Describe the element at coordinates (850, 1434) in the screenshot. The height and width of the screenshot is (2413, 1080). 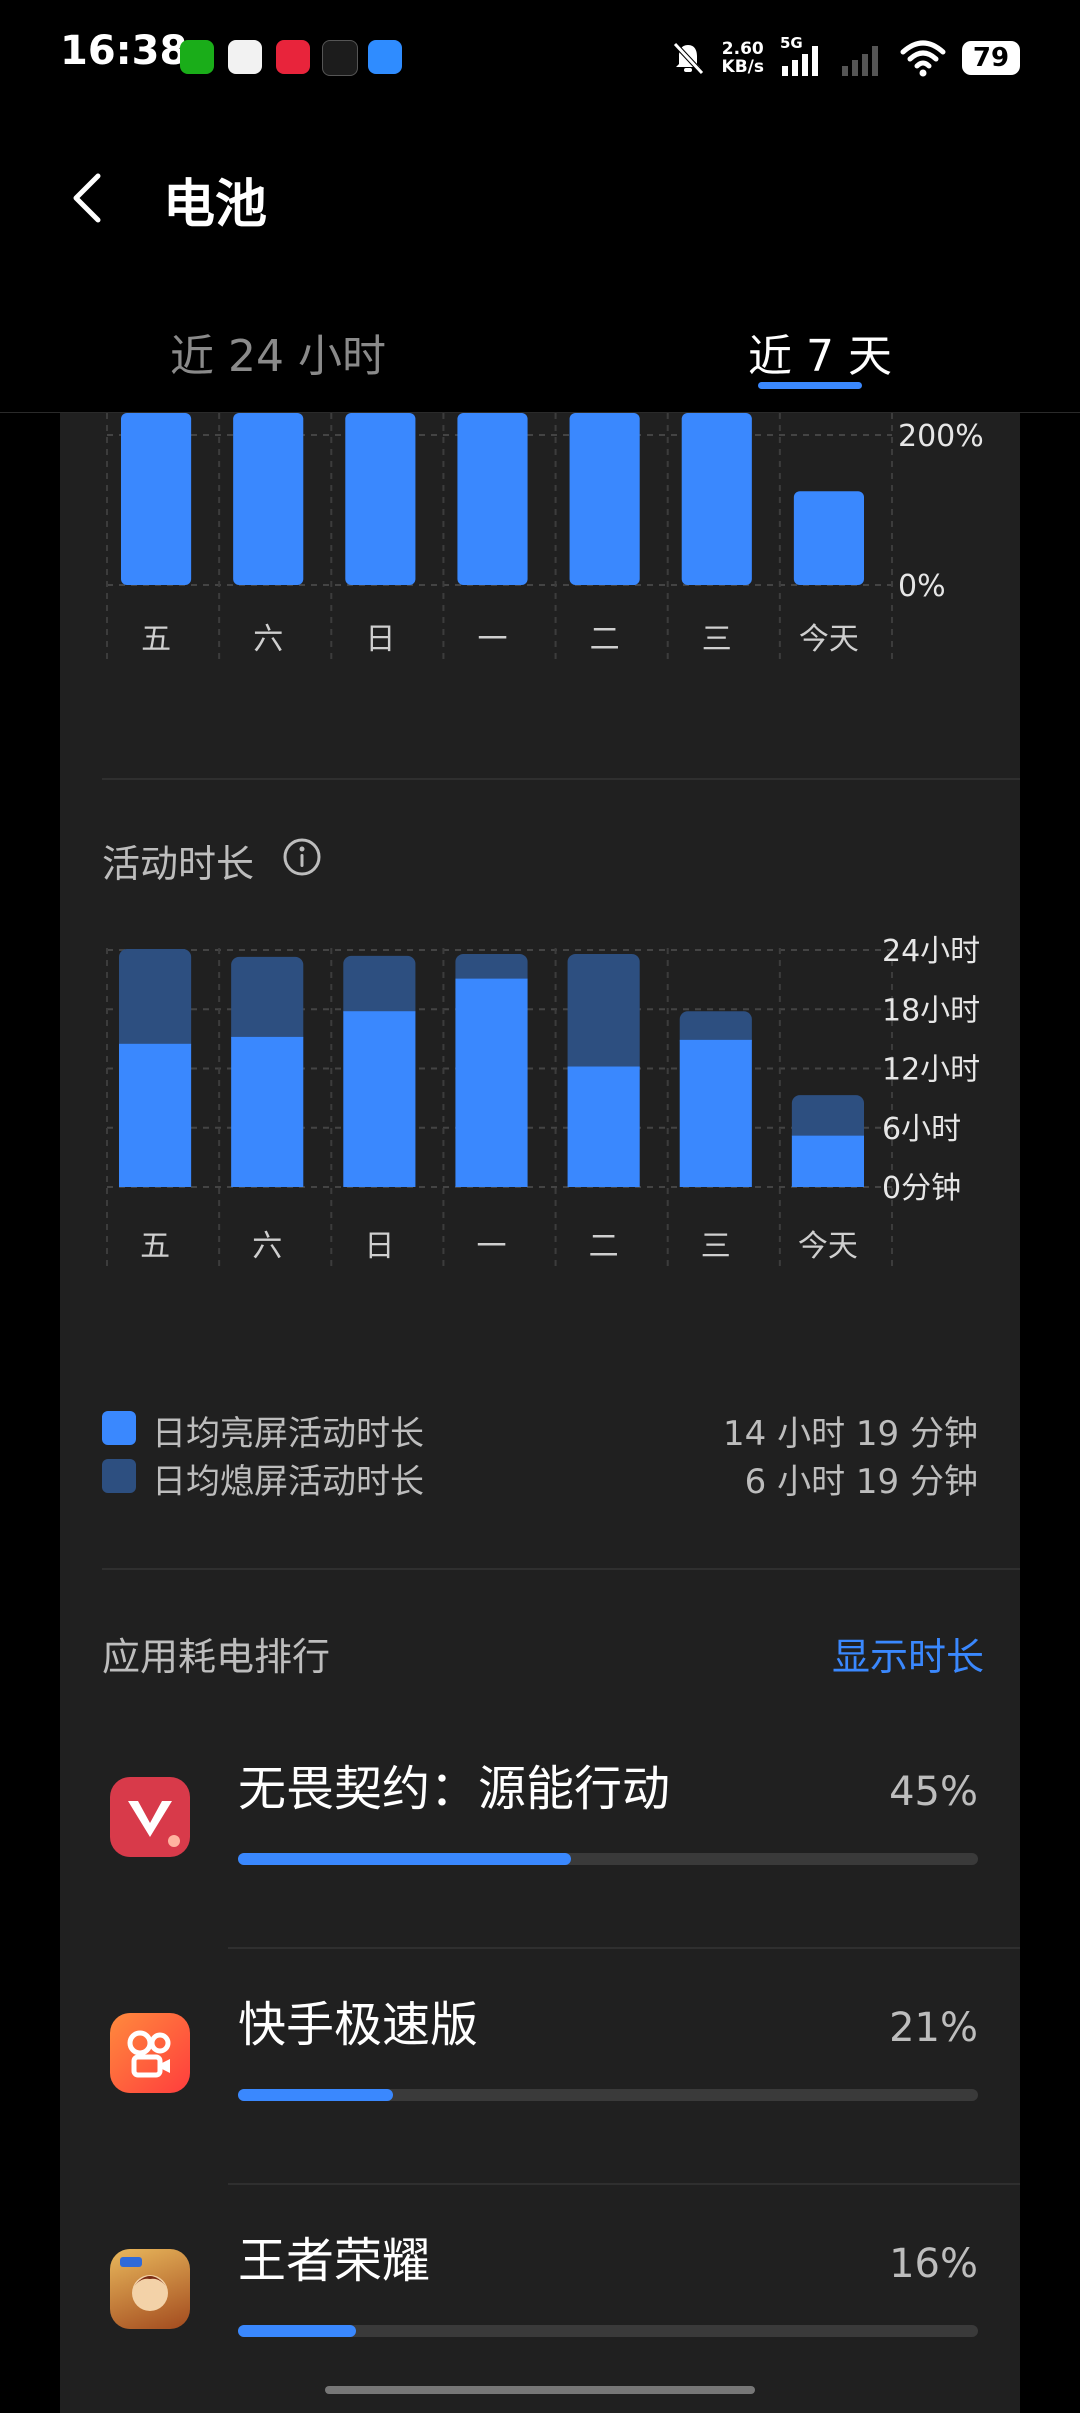
I see `legend-value: 14 小时 19 分钟` at that location.